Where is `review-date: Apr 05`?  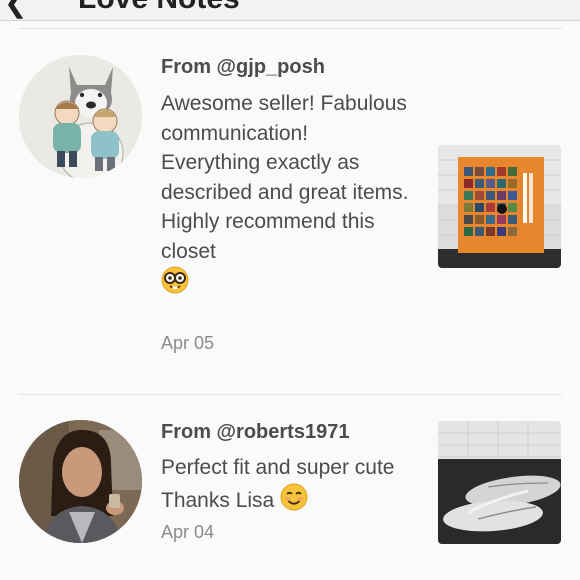 review-date: Apr 05 is located at coordinates (188, 343).